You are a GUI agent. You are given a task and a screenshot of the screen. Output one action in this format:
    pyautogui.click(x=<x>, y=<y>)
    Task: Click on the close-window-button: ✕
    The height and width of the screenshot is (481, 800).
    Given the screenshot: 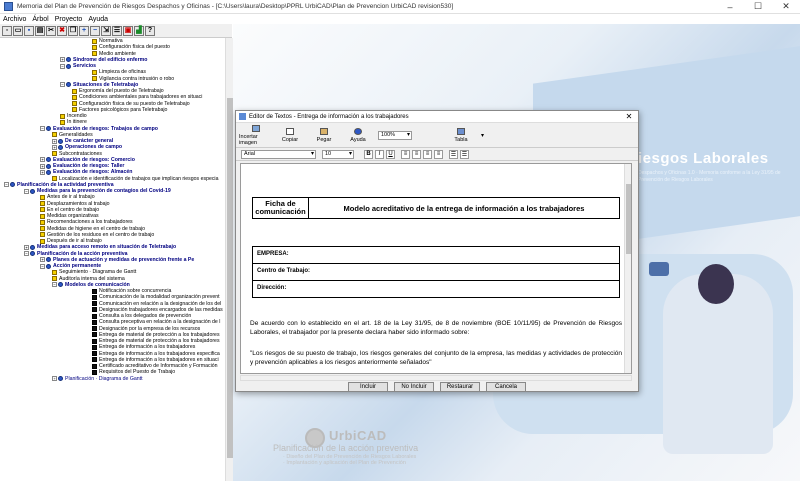 What is the action you would take?
    pyautogui.click(x=786, y=7)
    